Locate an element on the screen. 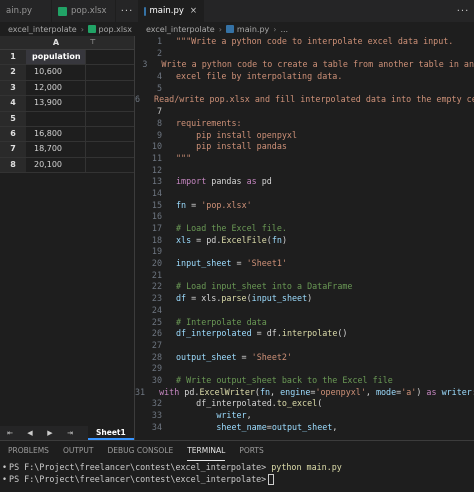  code-line: 19 is located at coordinates (304, 252).